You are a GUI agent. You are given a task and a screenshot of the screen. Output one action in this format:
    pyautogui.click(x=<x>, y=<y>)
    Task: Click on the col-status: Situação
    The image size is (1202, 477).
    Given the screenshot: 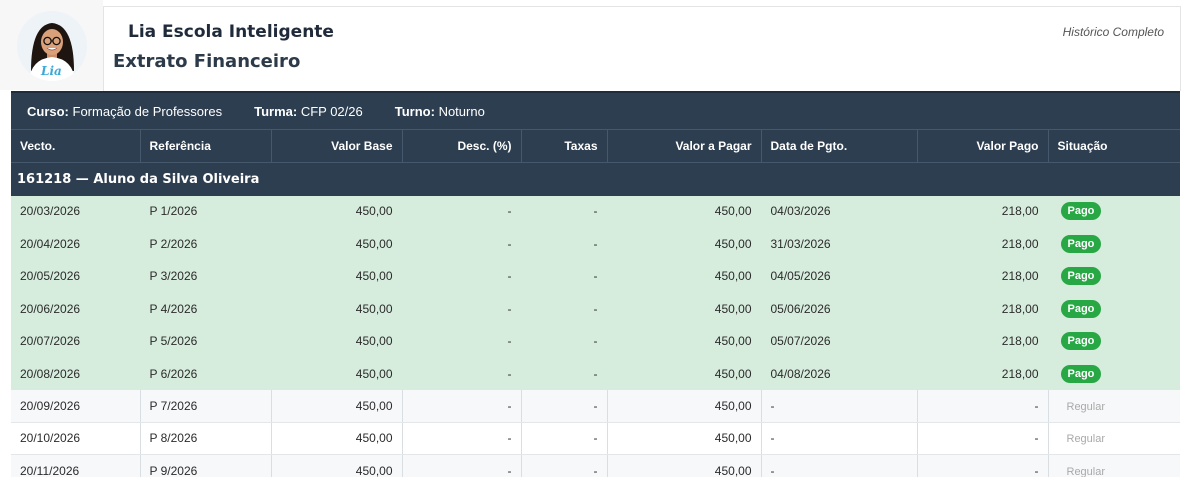 What is the action you would take?
    pyautogui.click(x=1114, y=146)
    